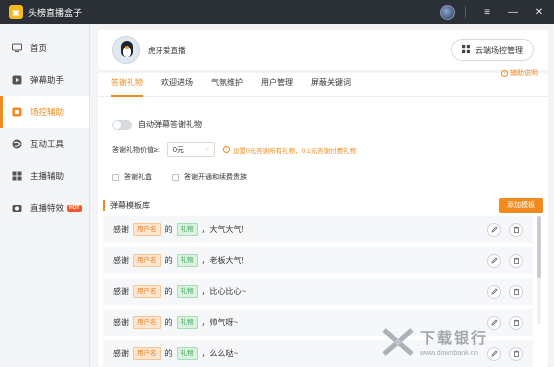 This screenshot has width=554, height=367. Describe the element at coordinates (521, 205) in the screenshot. I see `add-template-button: 添加模板` at that location.